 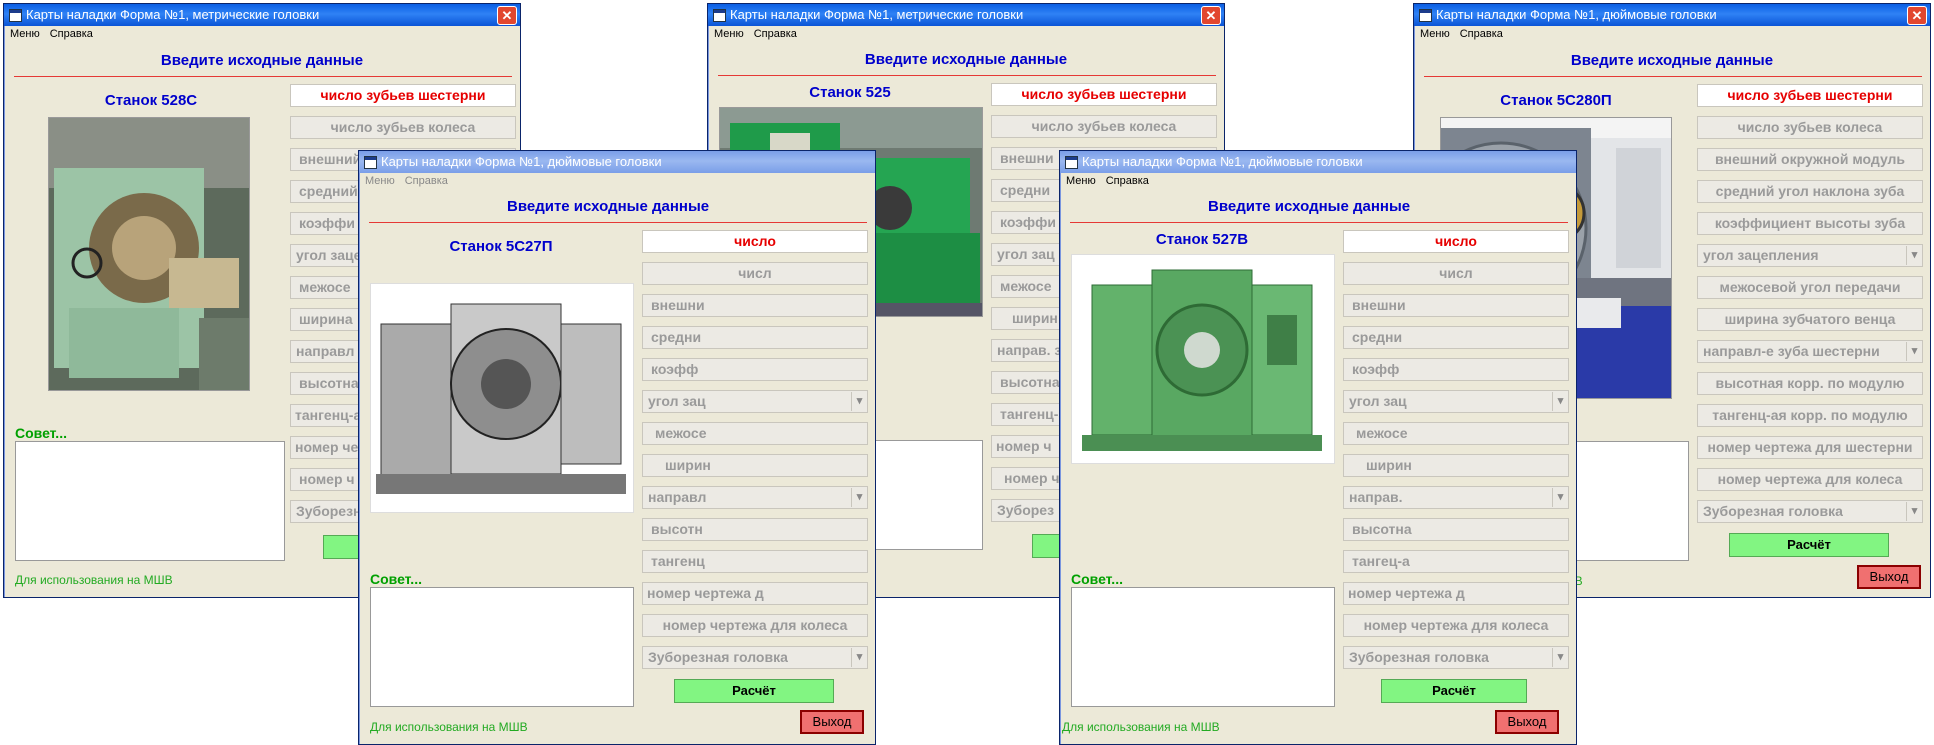 I want to click on field-height-corr: высотн, so click(x=755, y=529).